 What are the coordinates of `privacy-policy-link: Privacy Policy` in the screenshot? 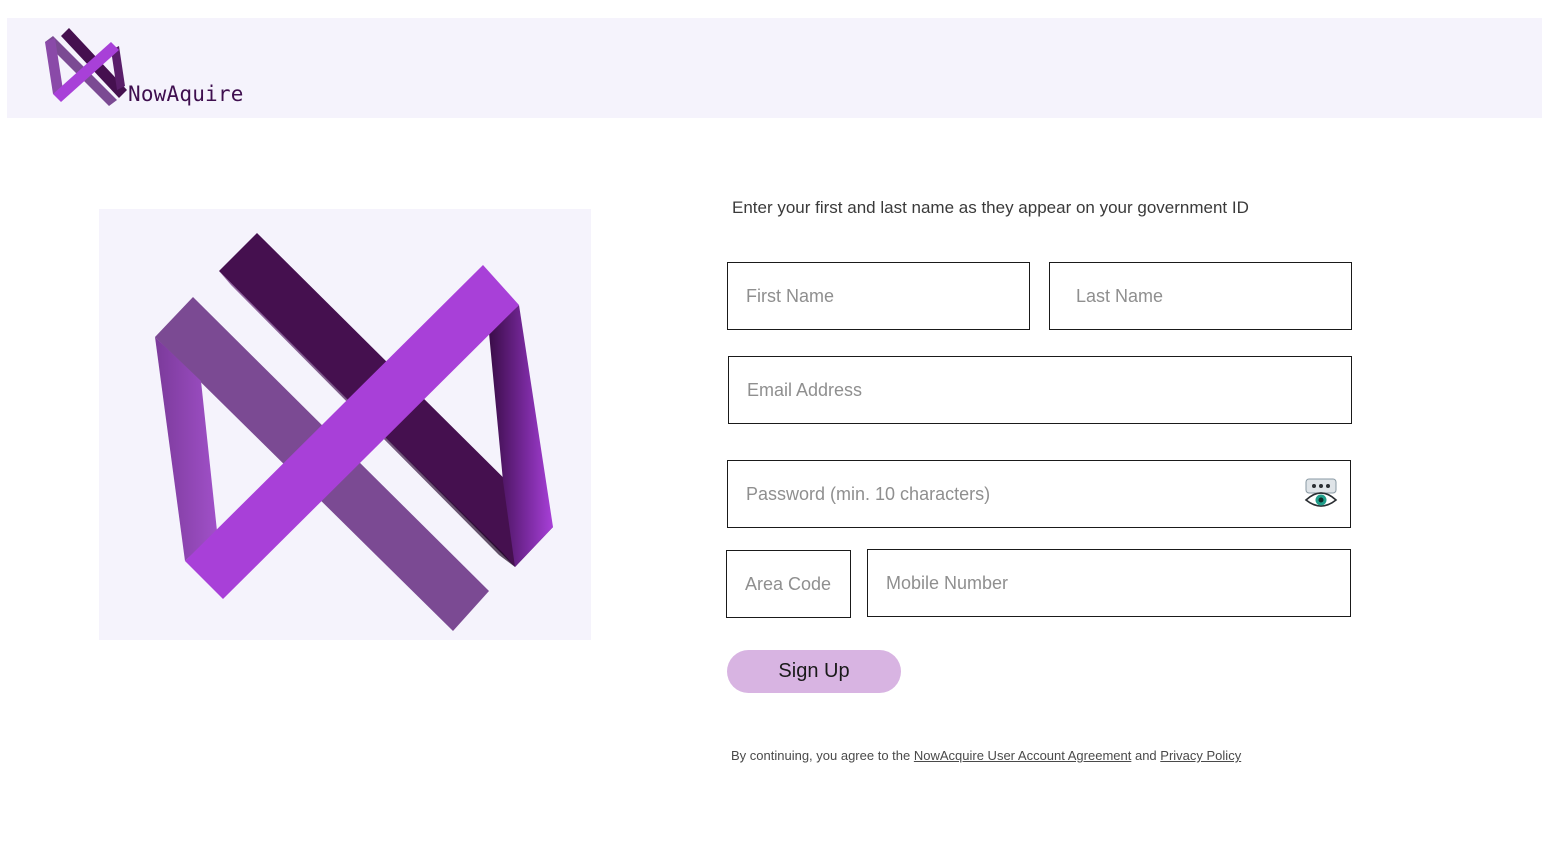 It's located at (1200, 755).